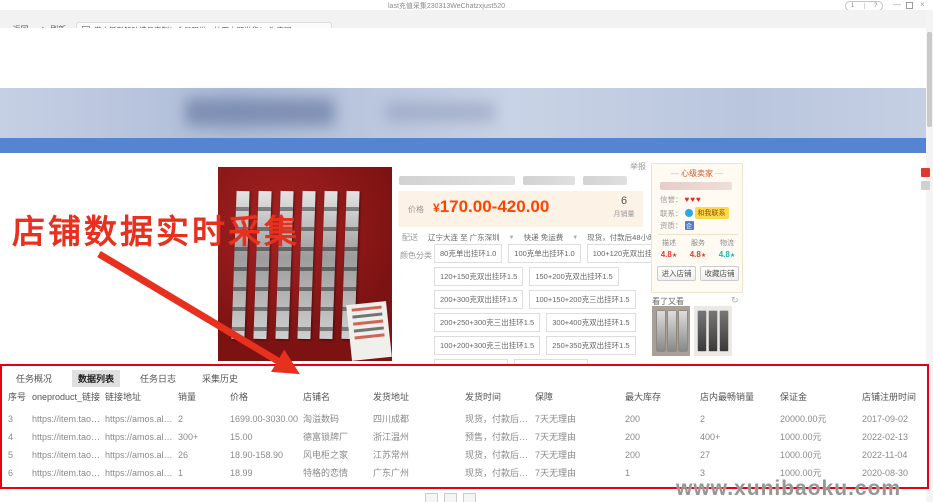 The width and height of the screenshot is (933, 502). I want to click on cell-shop-best: 3, so click(703, 472).